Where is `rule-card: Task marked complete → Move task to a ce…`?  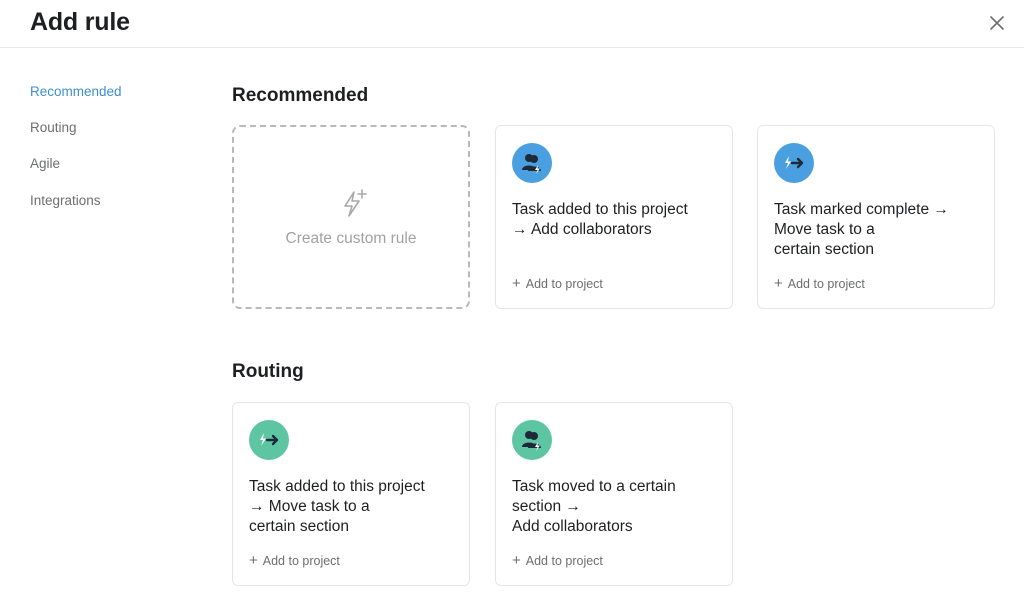 rule-card: Task marked complete → Move task to a ce… is located at coordinates (876, 217).